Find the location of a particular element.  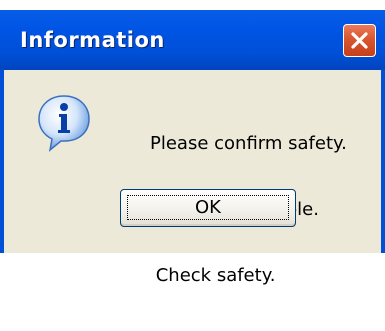

close-icon is located at coordinates (359, 40).